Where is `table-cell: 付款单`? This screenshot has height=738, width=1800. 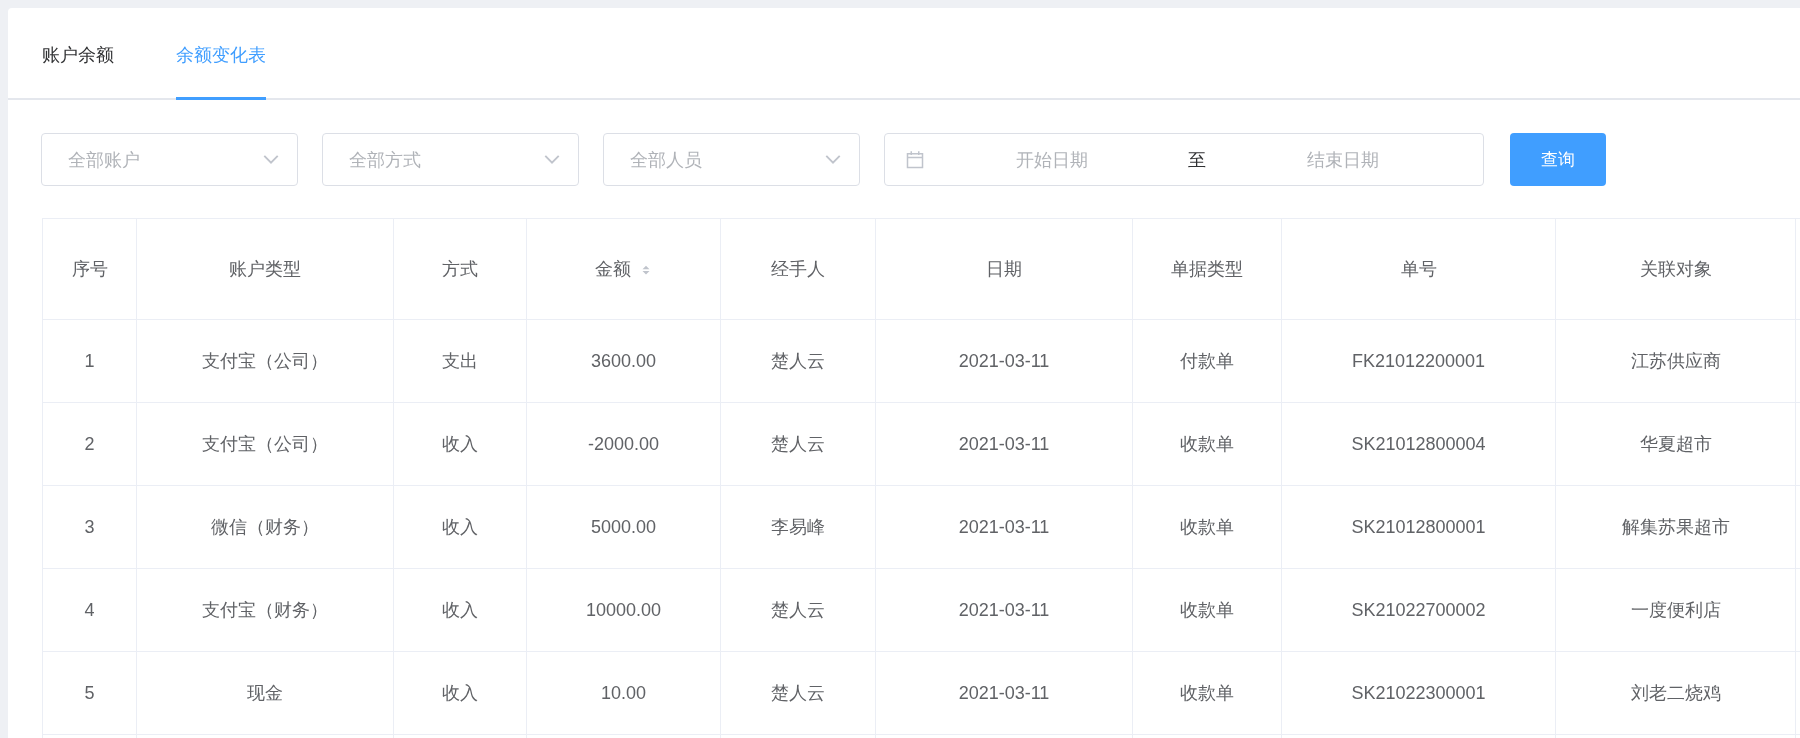
table-cell: 付款单 is located at coordinates (1207, 361).